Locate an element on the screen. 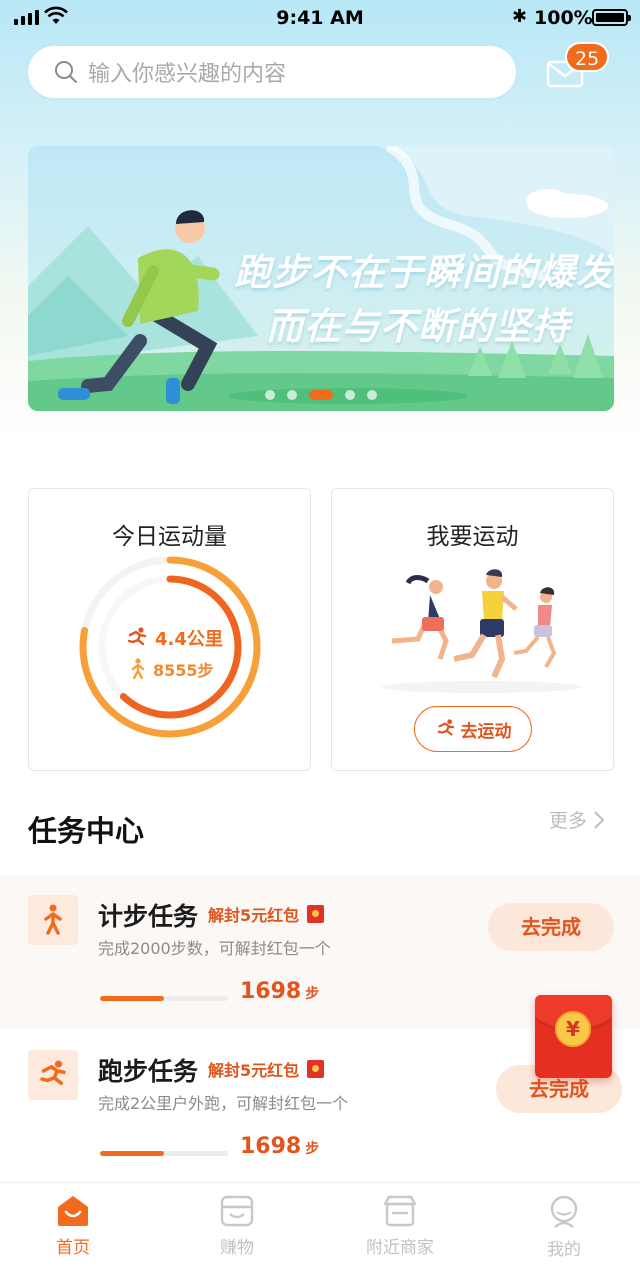 Image resolution: width=640 pixels, height=1268 pixels. floating-red-envelope: ¥ is located at coordinates (573, 1036).